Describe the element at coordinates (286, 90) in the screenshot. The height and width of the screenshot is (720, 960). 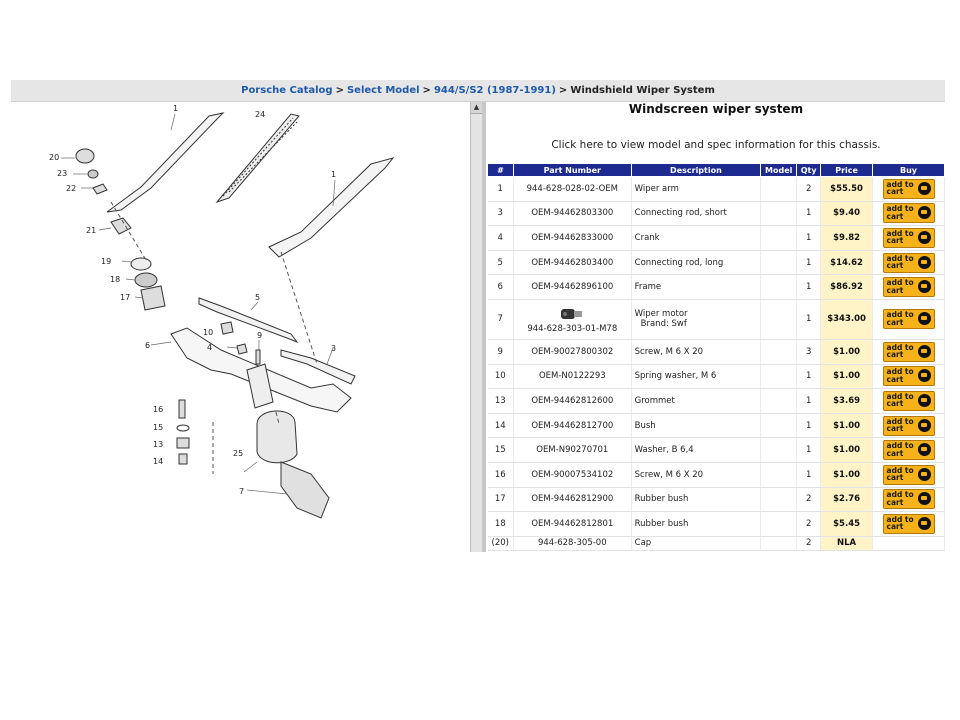
I see `breadcrumb-link-catalog: Porsche Catalog` at that location.